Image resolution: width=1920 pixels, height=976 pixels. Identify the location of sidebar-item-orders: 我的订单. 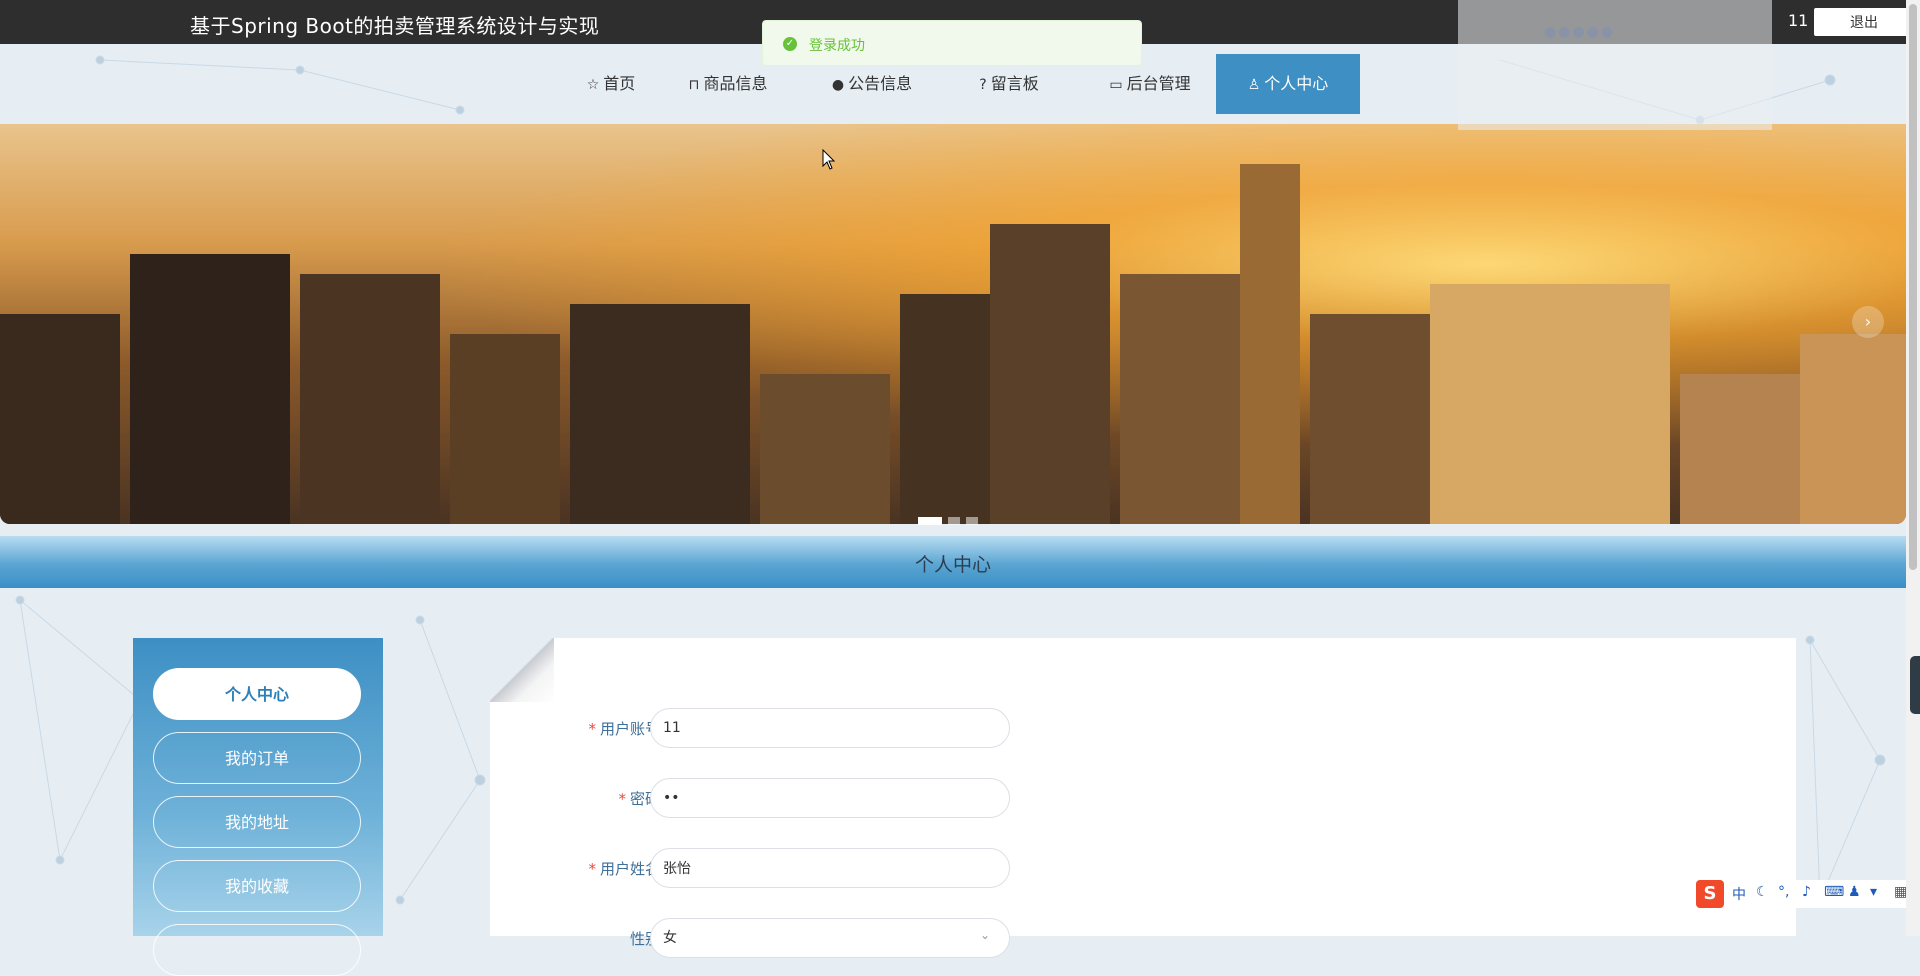
(257, 758).